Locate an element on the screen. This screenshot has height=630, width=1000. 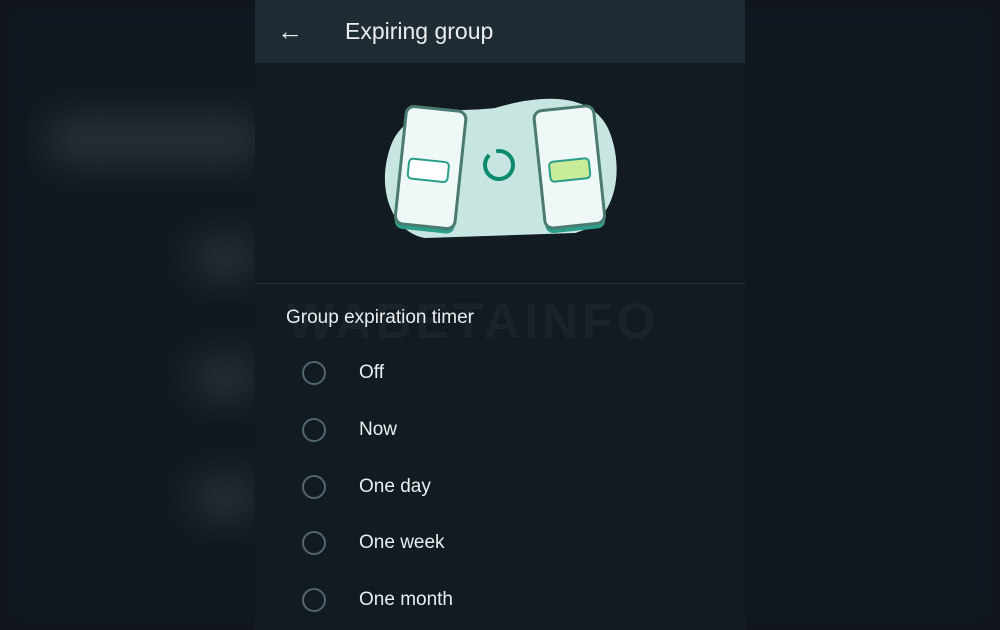
option-one-month: One month is located at coordinates (377, 600).